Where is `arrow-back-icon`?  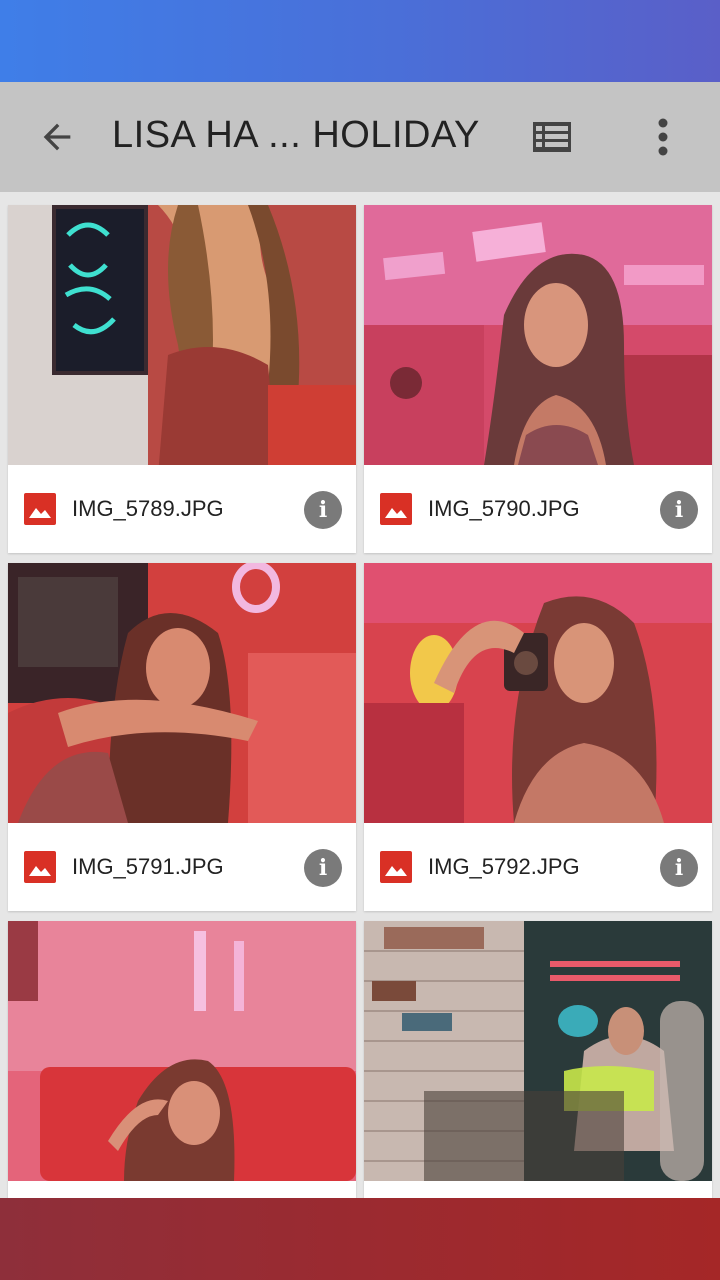 arrow-back-icon is located at coordinates (57, 137).